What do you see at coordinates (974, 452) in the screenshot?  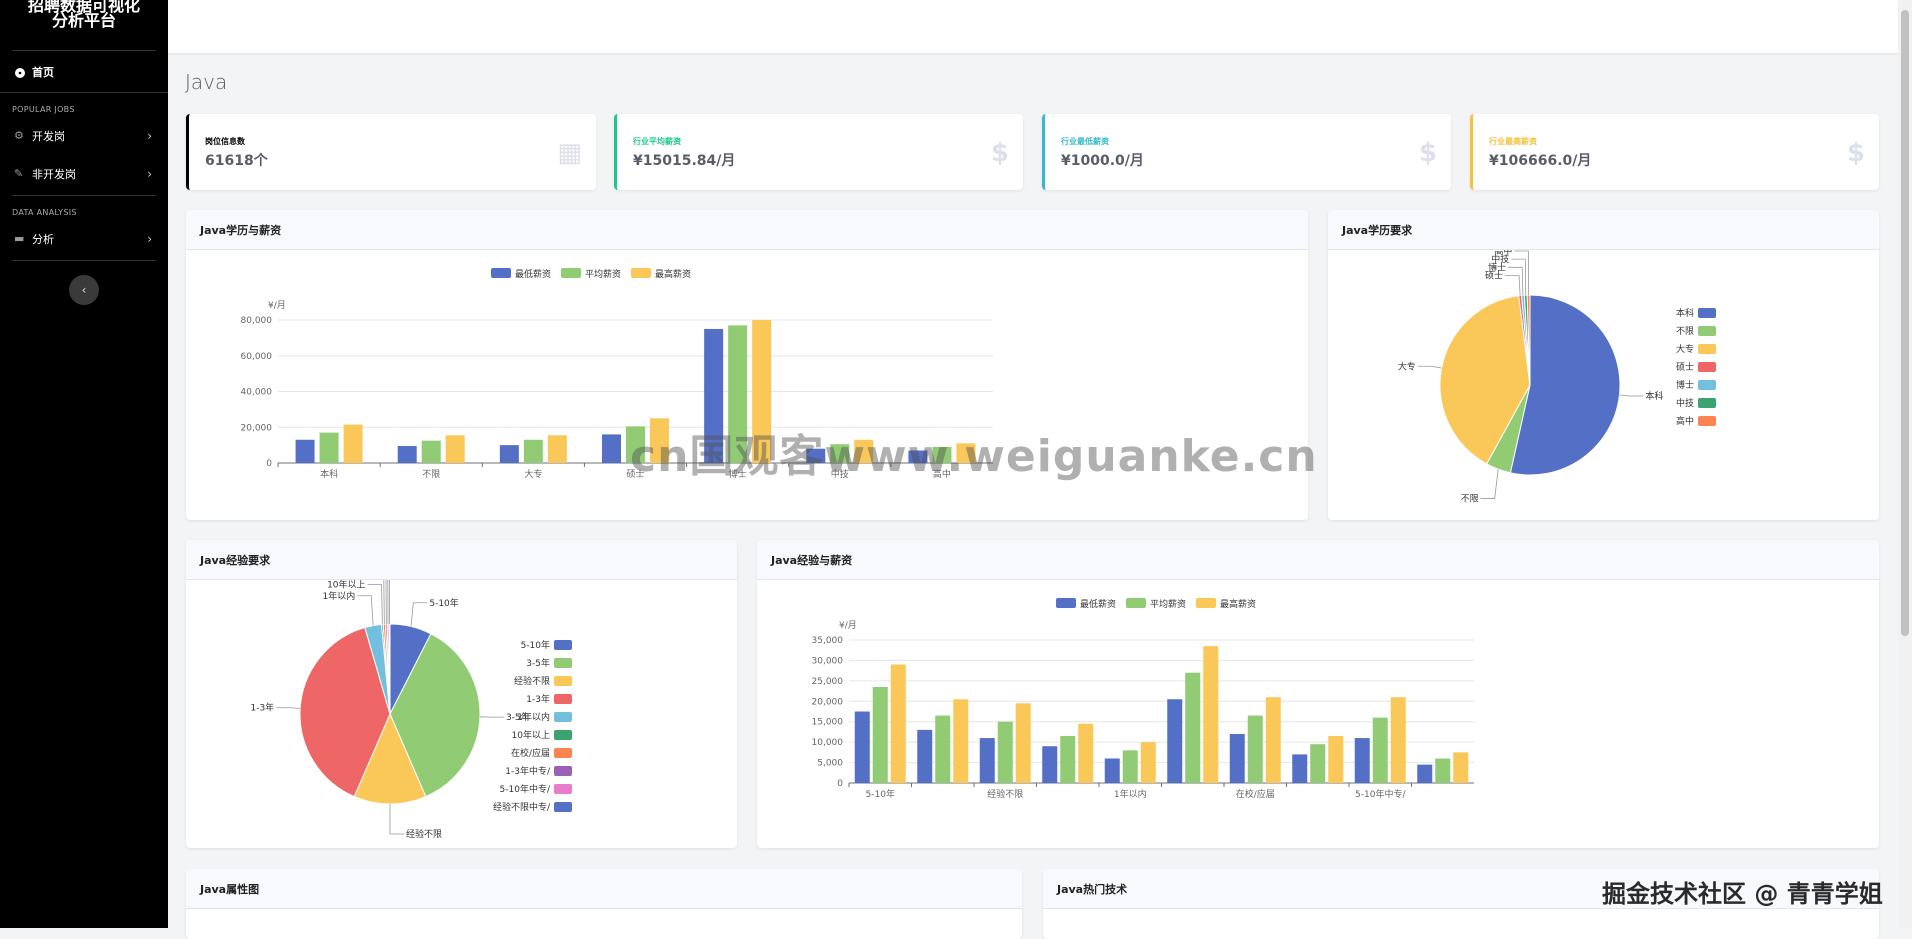 I see `watermark: cn国观客www.weiguanke.cn` at bounding box center [974, 452].